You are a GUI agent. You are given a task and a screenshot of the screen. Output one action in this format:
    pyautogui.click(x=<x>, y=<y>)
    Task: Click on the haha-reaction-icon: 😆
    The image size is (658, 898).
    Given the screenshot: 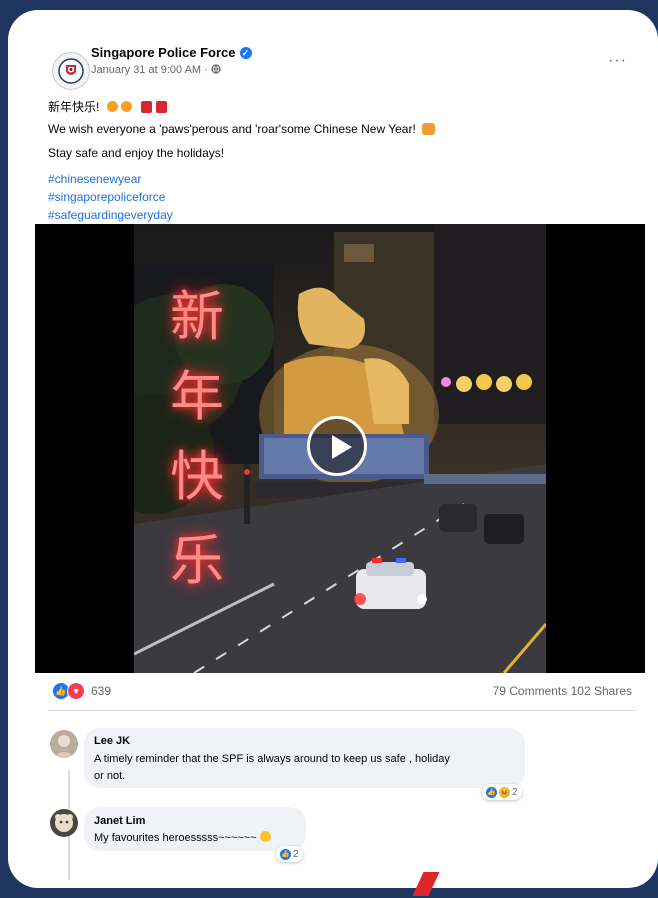 What is the action you would take?
    pyautogui.click(x=504, y=792)
    